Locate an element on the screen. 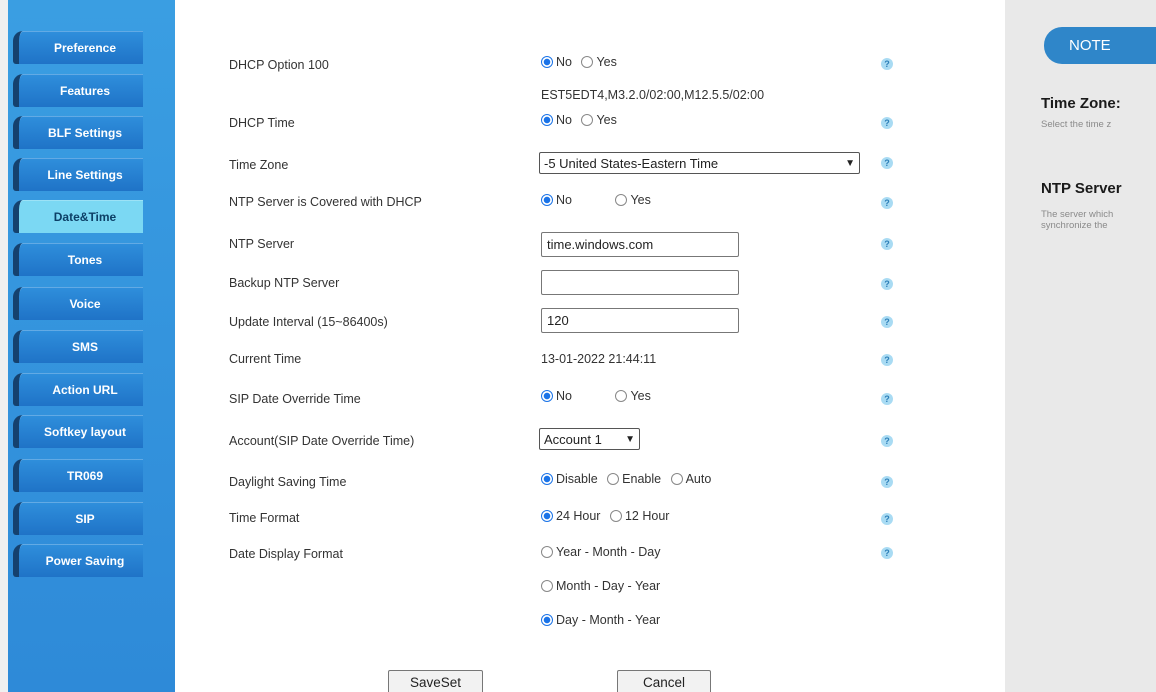 The height and width of the screenshot is (692, 1156). current-time-value: 13-01-2022 21:44:11 is located at coordinates (599, 359).